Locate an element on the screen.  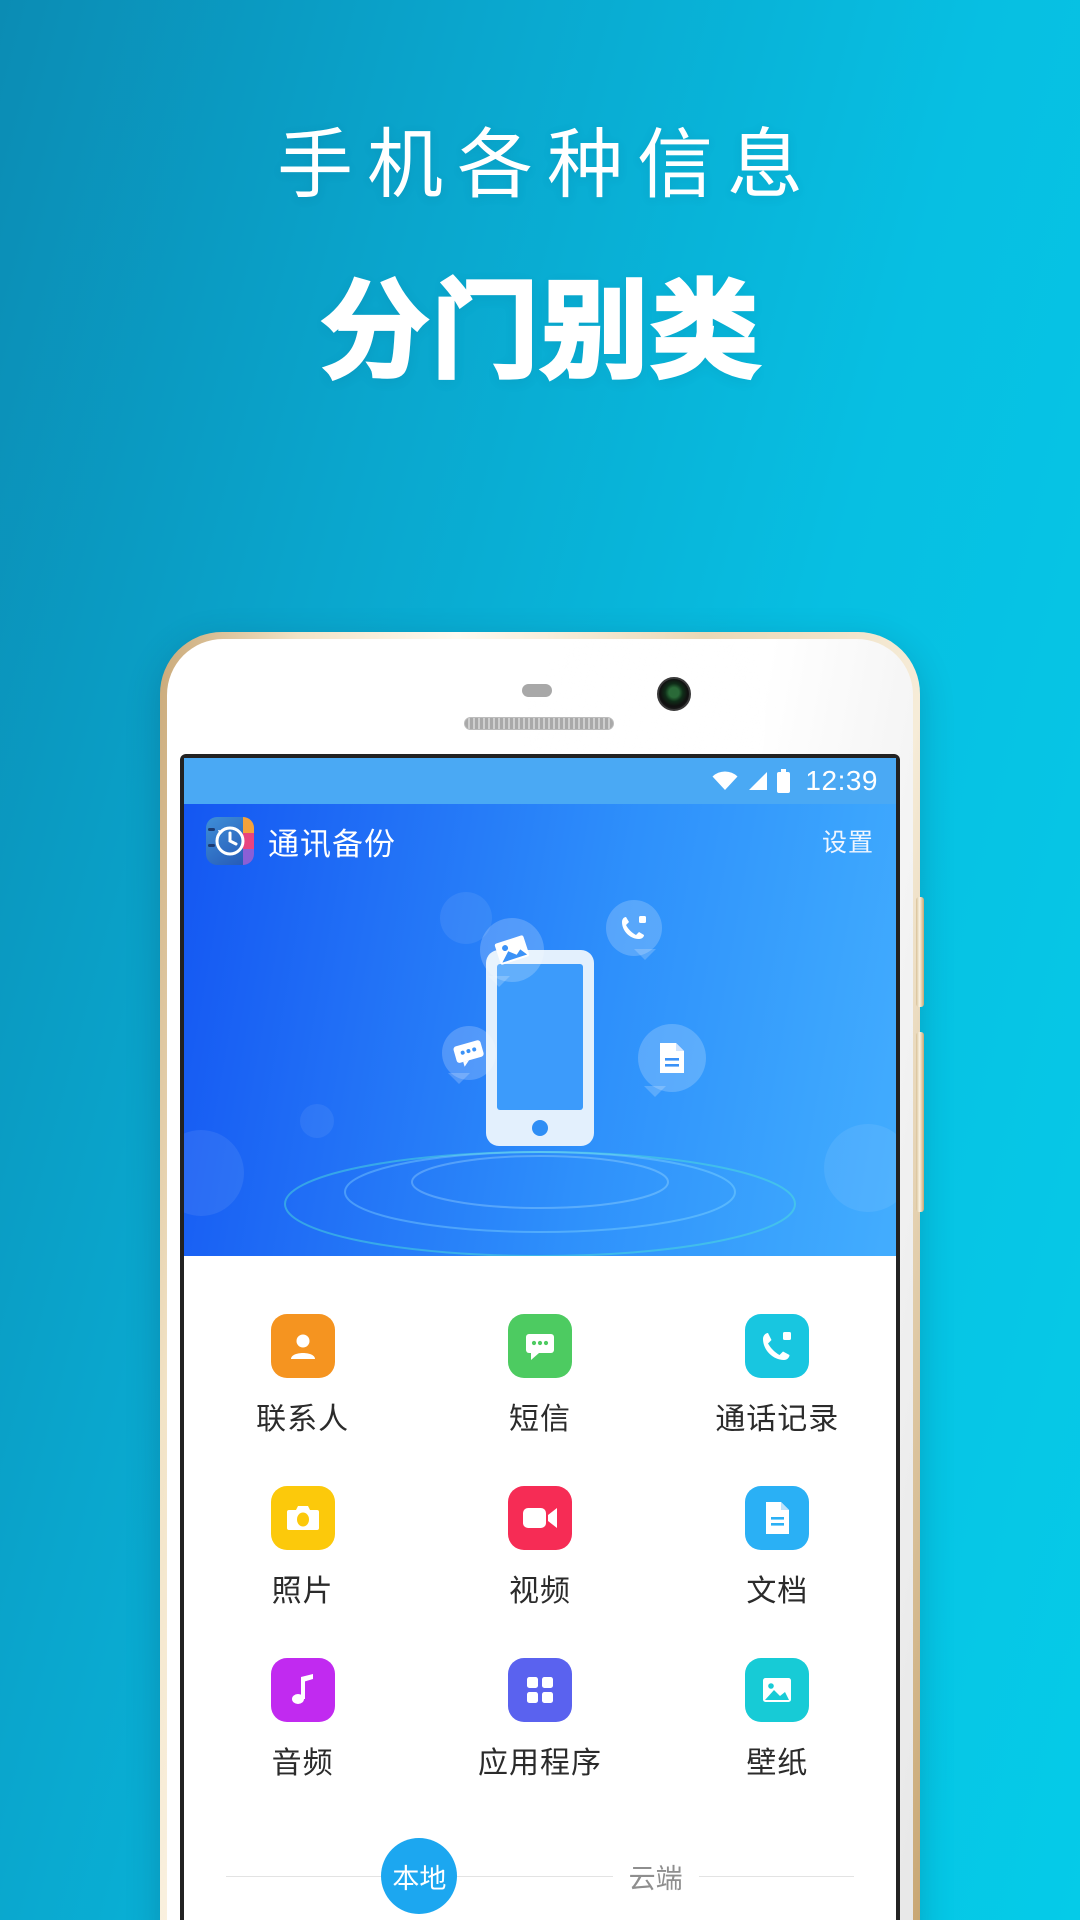
front-camera-icon is located at coordinates (674, 694).